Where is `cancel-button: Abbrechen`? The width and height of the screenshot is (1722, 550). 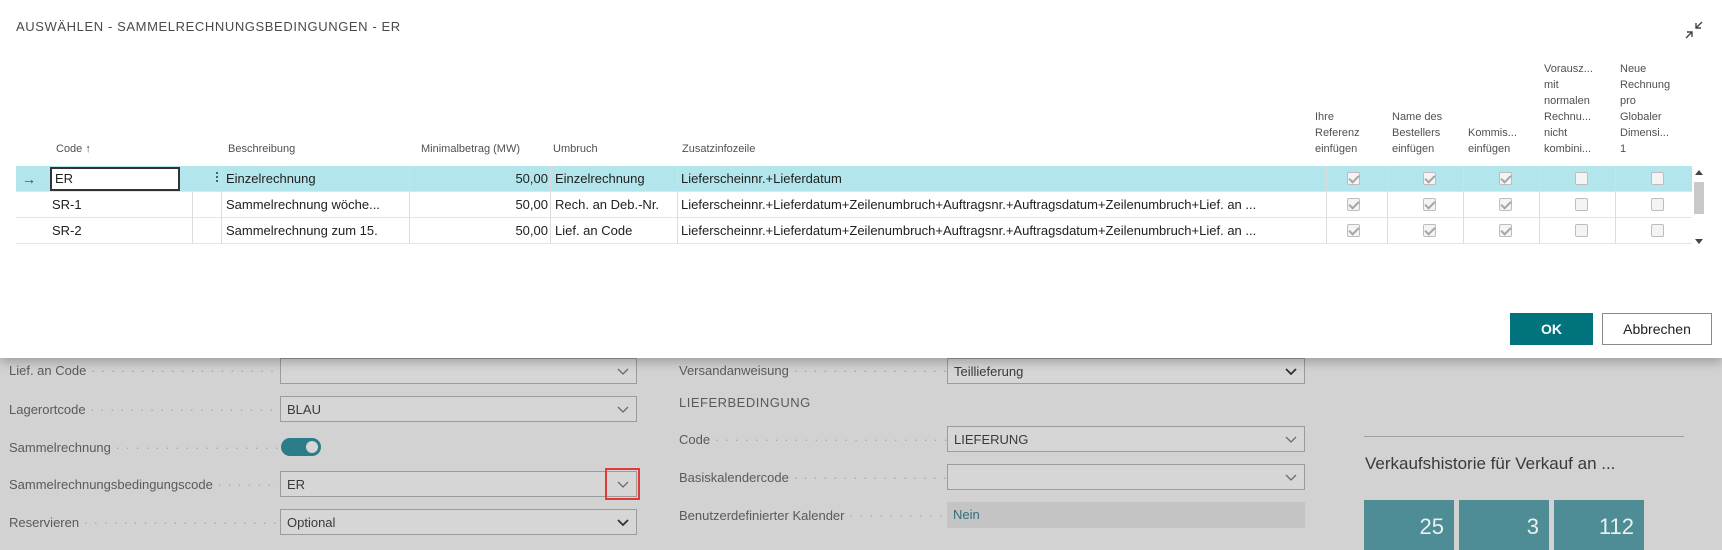 cancel-button: Abbrechen is located at coordinates (1657, 329).